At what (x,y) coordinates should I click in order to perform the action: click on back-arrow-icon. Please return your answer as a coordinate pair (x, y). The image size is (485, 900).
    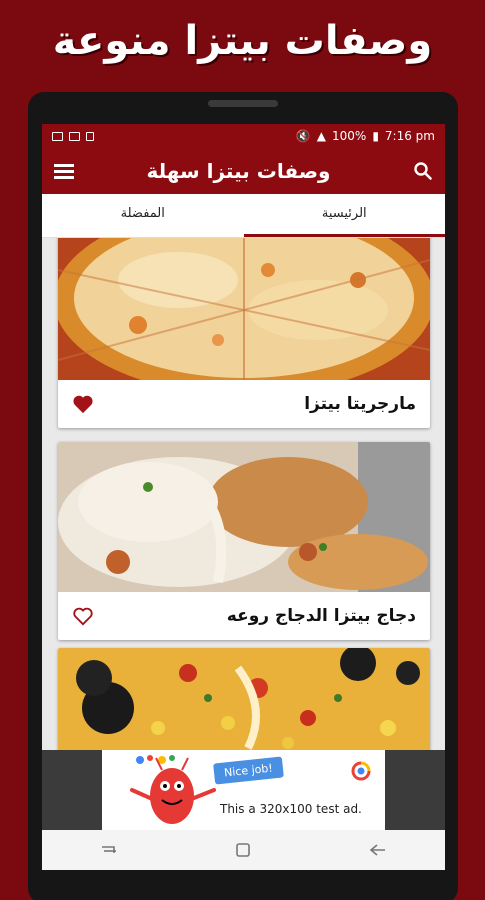
    Looking at the image, I should click on (377, 850).